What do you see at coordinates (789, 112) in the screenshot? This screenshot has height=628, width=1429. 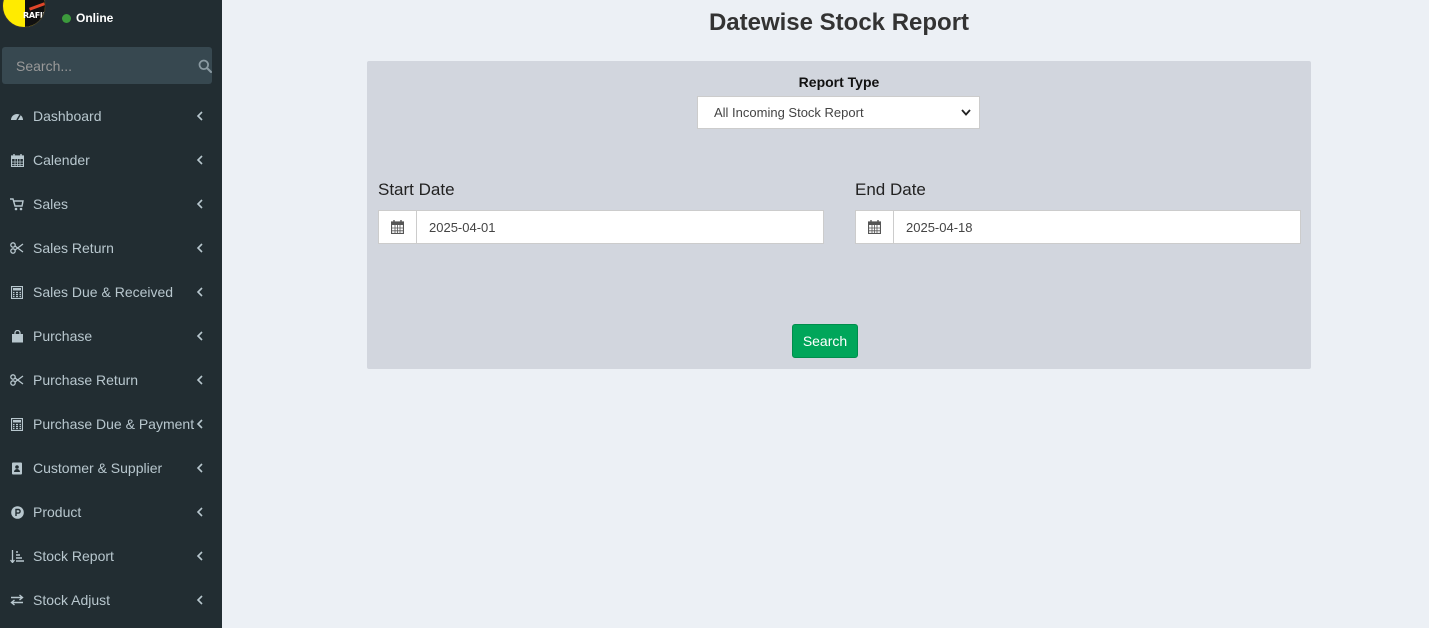 I see `report-type-selected-value: All Incoming Stock Report` at bounding box center [789, 112].